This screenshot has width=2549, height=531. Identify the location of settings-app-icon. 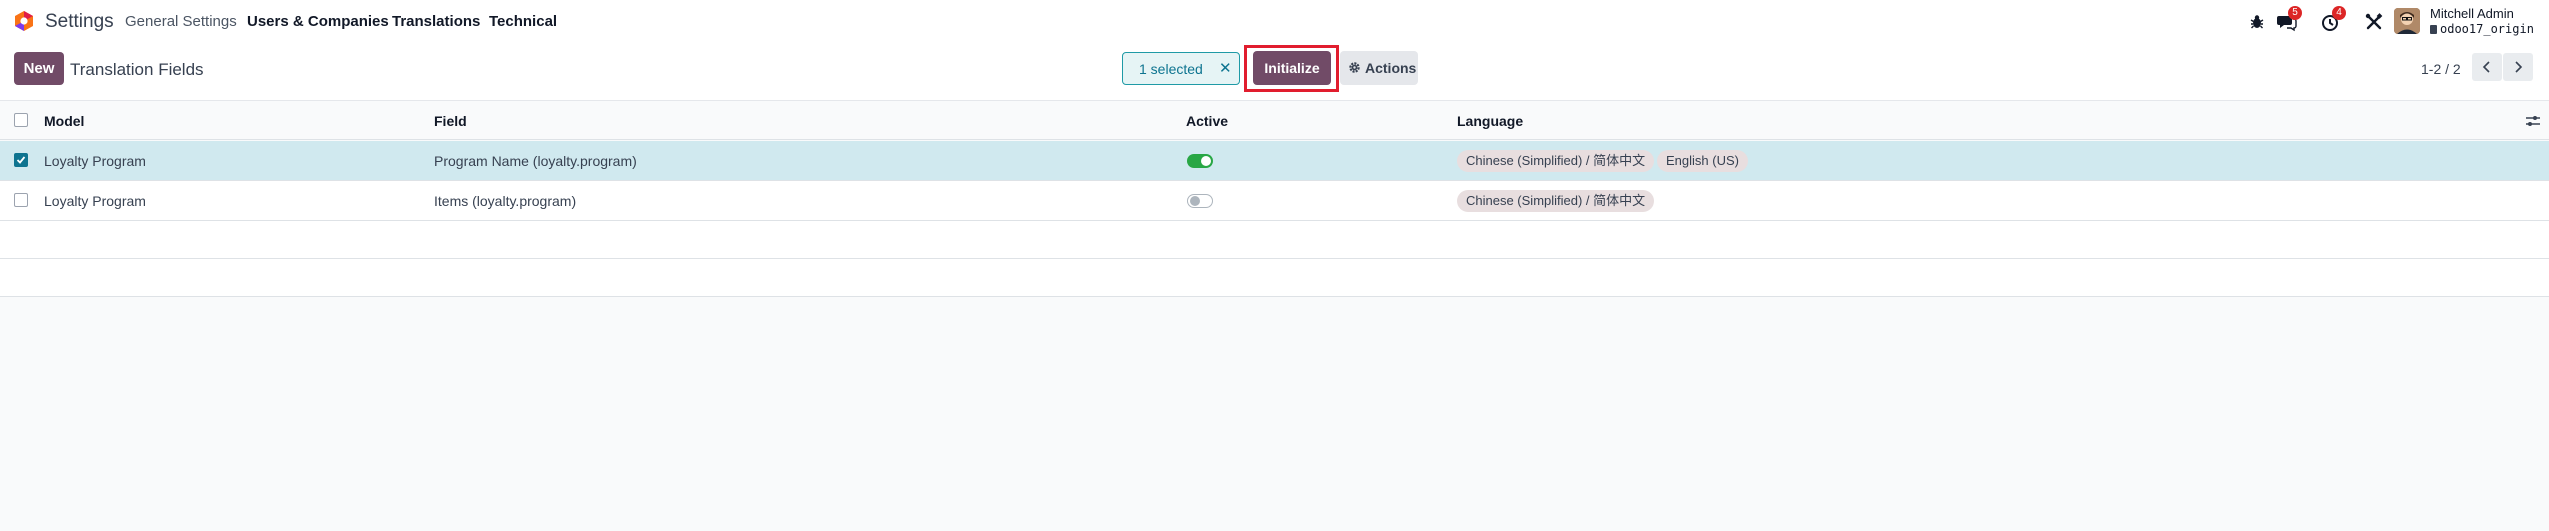
(24, 21).